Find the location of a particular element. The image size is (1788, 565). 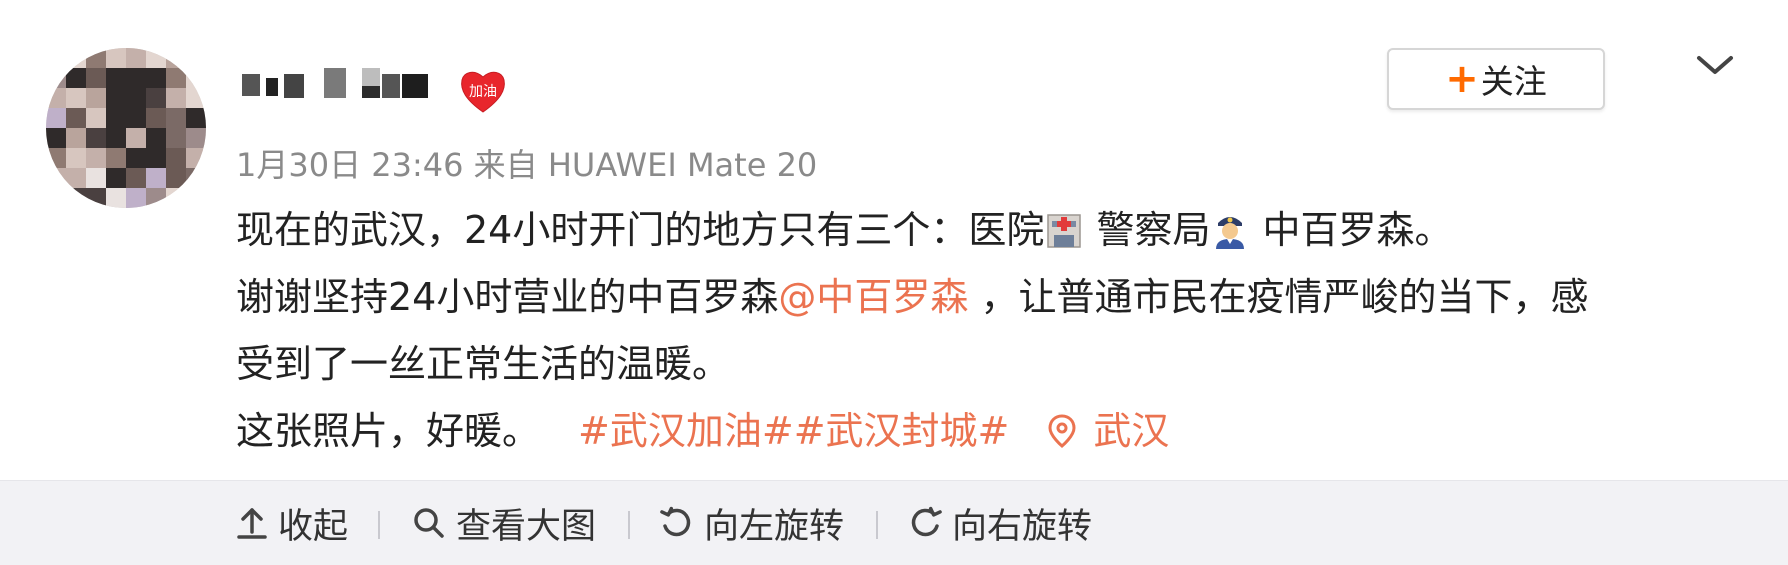

collapse-button: 收起 is located at coordinates (292, 523).